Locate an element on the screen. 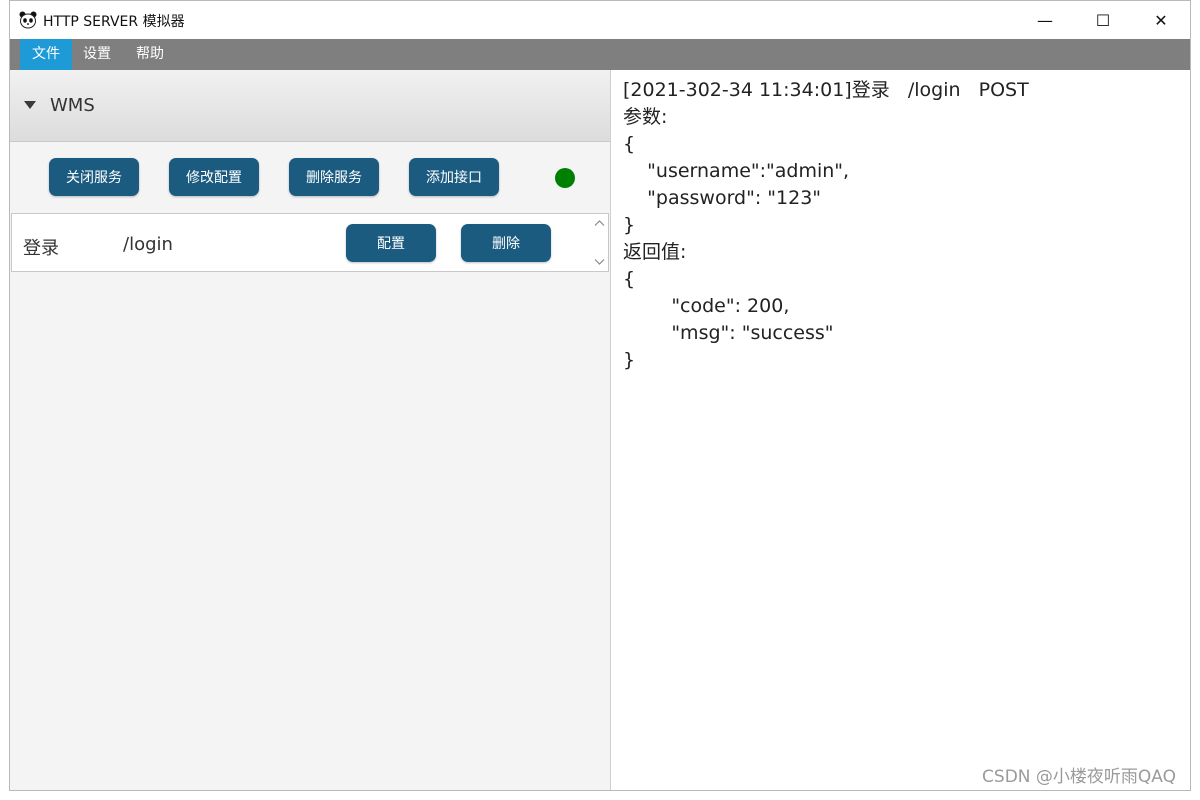  service-accordion-header: WMS is located at coordinates (310, 106).